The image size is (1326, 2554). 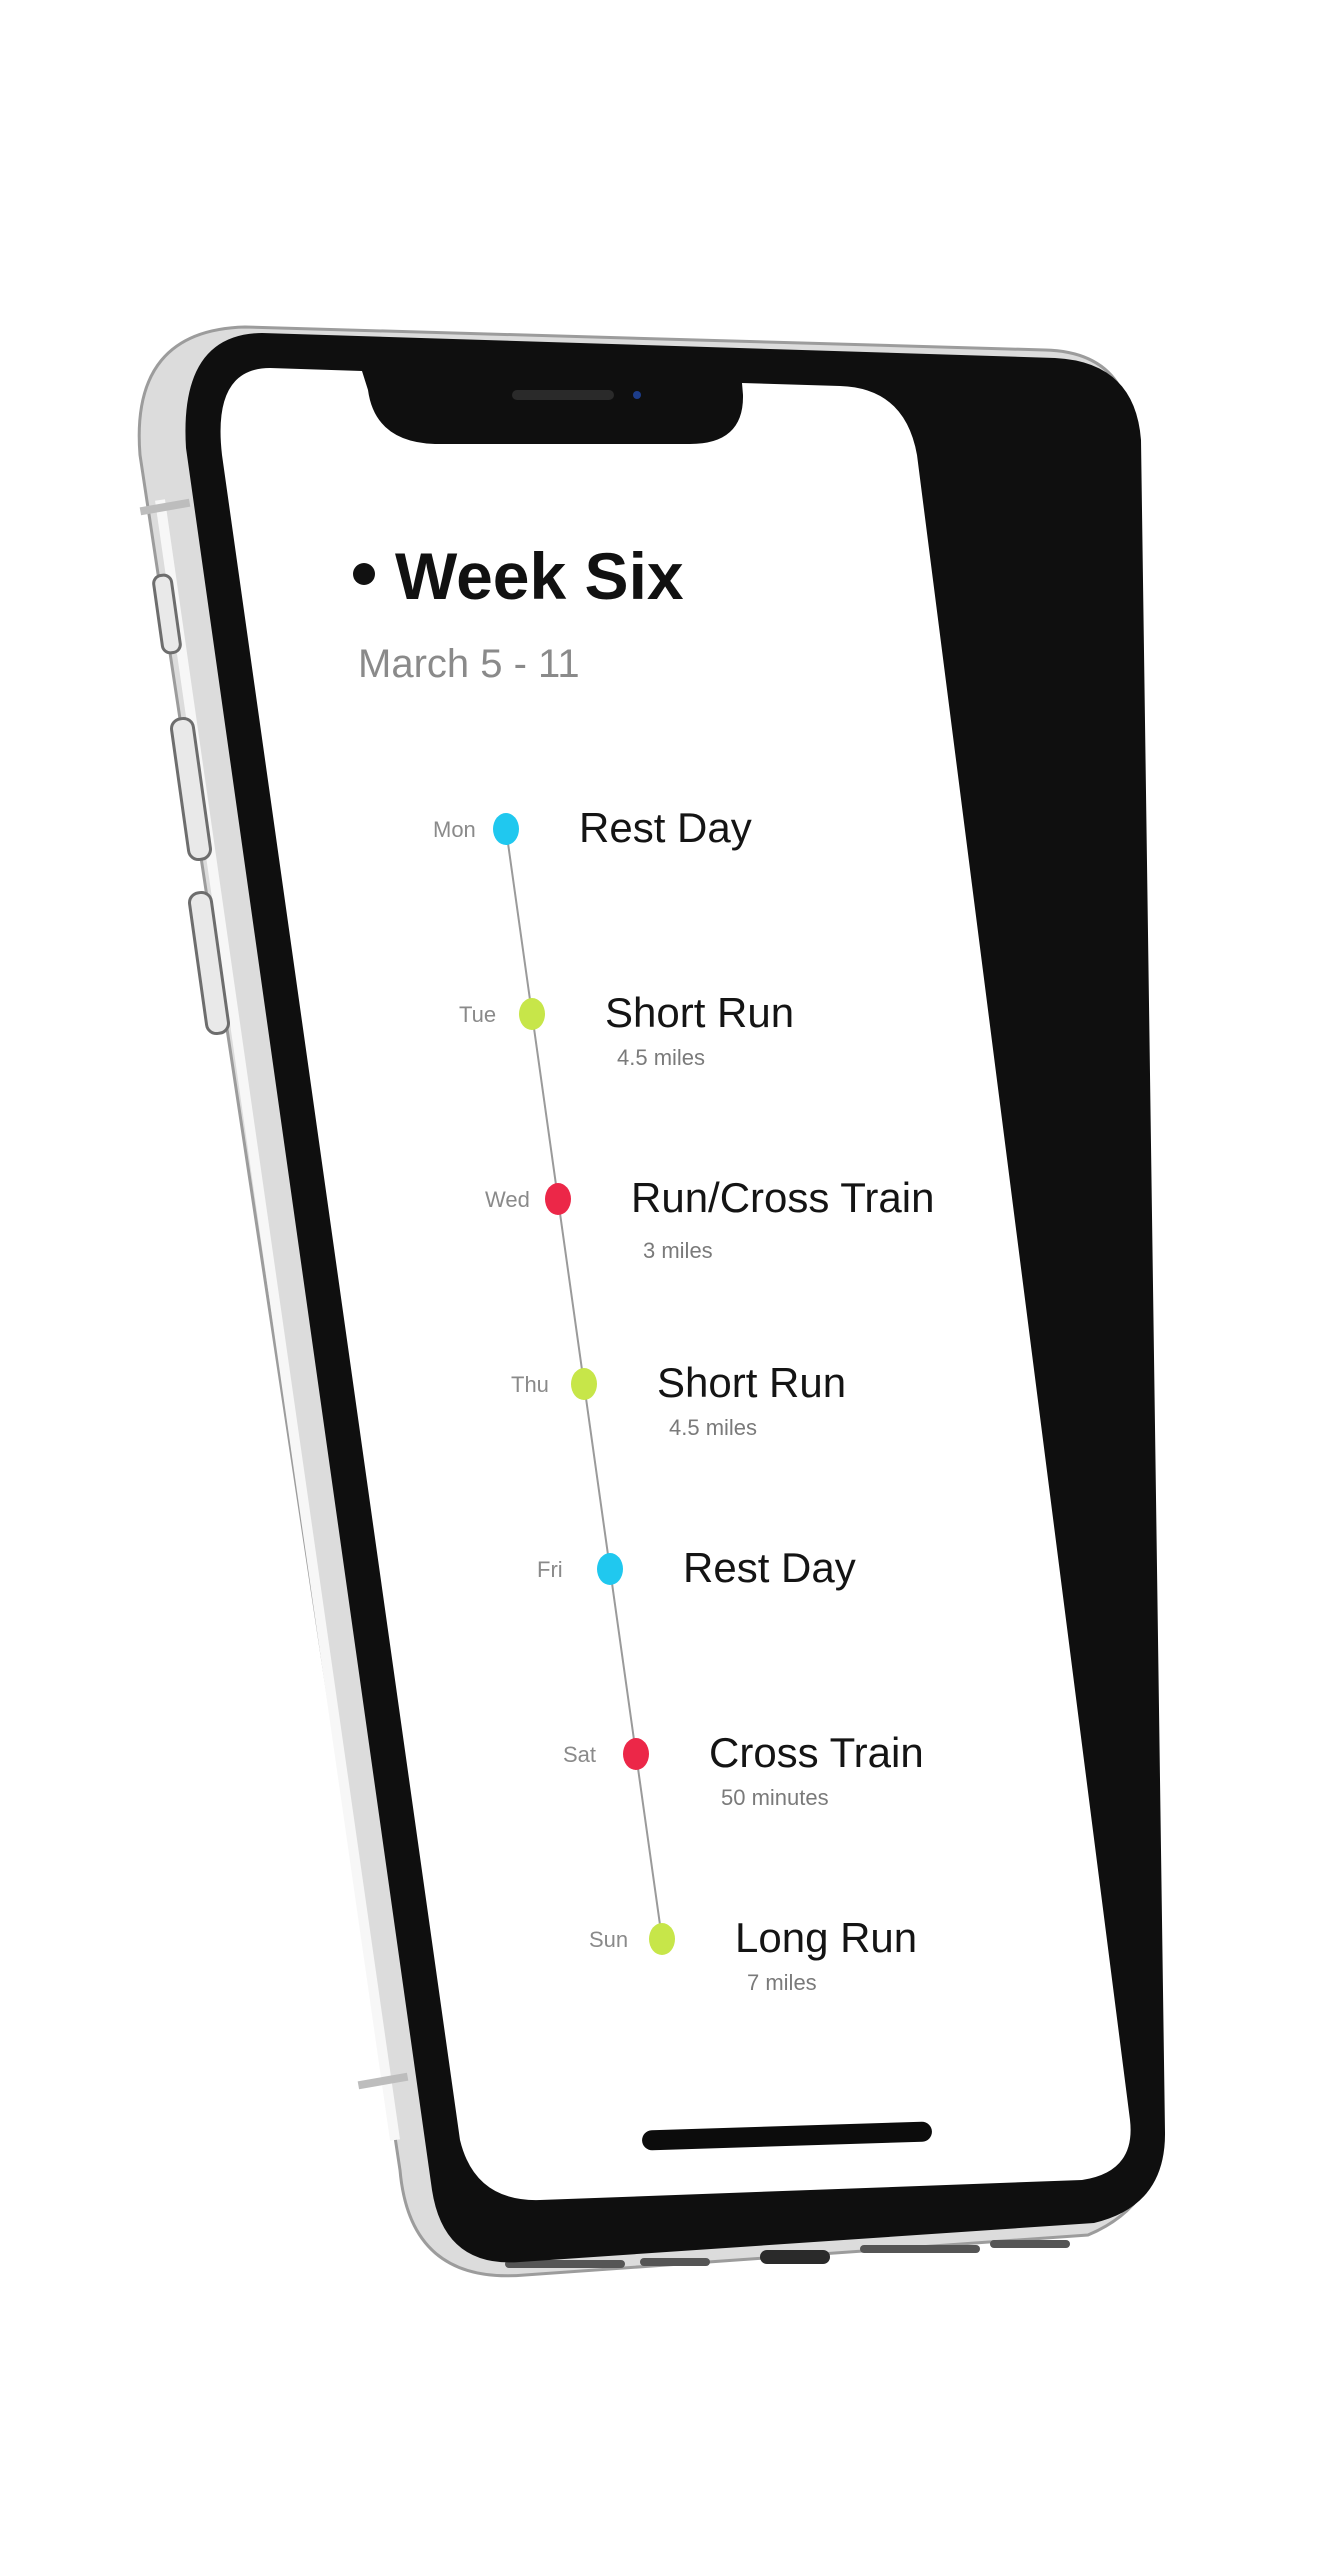 I want to click on activity-label: Run/Cross Train, so click(x=782, y=1197).